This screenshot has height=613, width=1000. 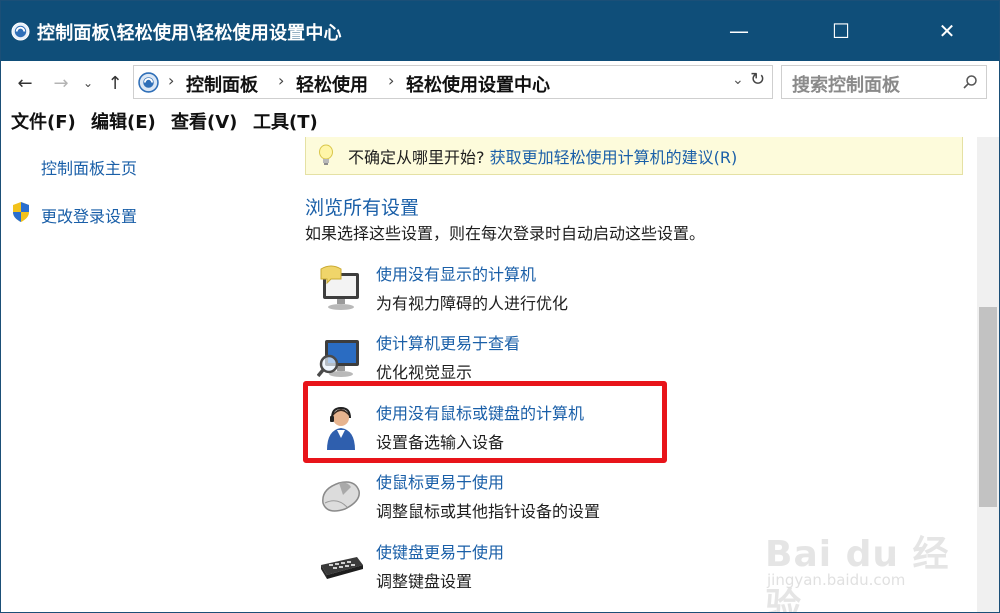 What do you see at coordinates (222, 84) in the screenshot?
I see `breadcrumb-control-panel: 控制面板` at bounding box center [222, 84].